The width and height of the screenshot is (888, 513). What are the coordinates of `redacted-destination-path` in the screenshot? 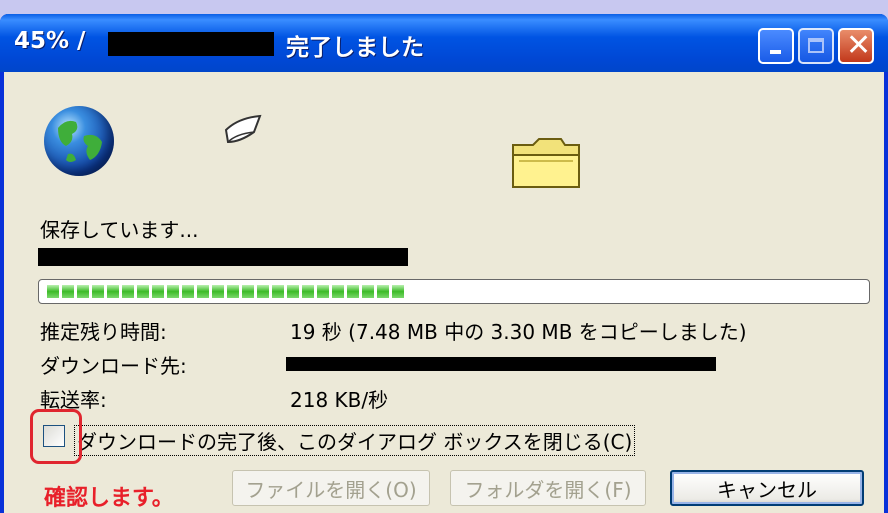 It's located at (501, 364).